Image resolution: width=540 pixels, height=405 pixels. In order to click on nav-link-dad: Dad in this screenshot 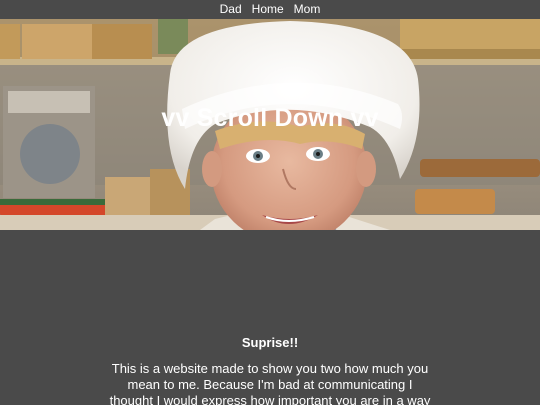, I will do `click(231, 9)`.